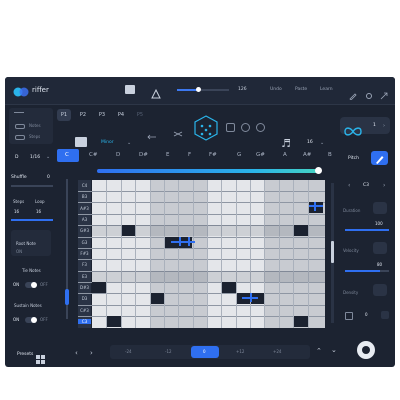  What do you see at coordinates (76, 353) in the screenshot?
I see `prev-button: ‹` at bounding box center [76, 353].